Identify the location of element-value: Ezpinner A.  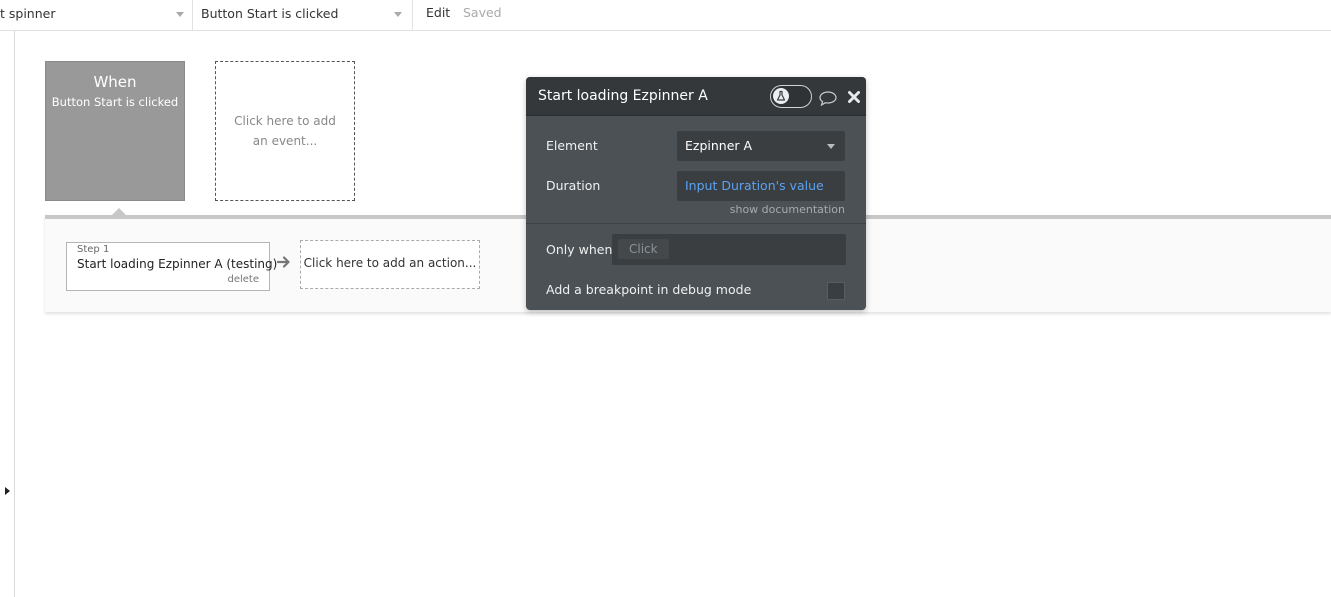
(719, 145).